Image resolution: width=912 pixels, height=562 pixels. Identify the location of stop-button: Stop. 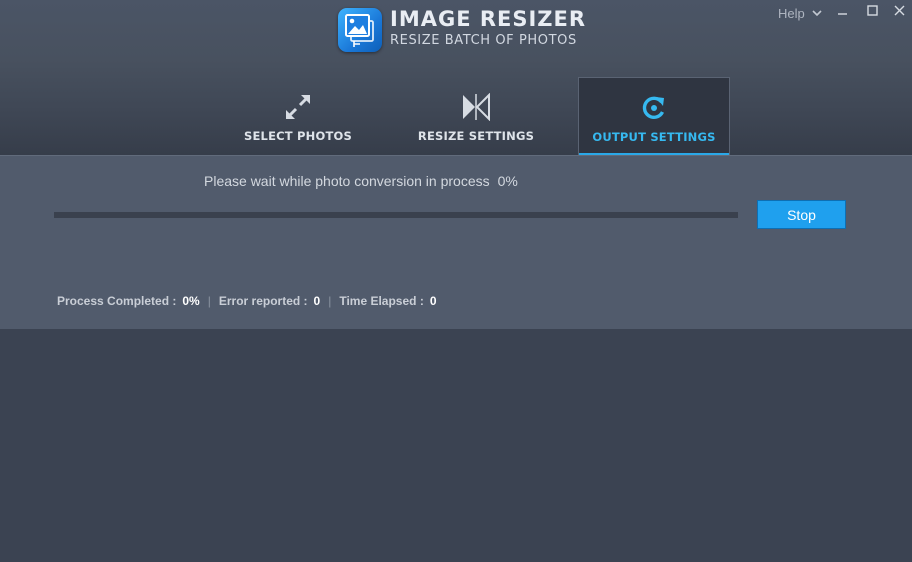
(801, 214).